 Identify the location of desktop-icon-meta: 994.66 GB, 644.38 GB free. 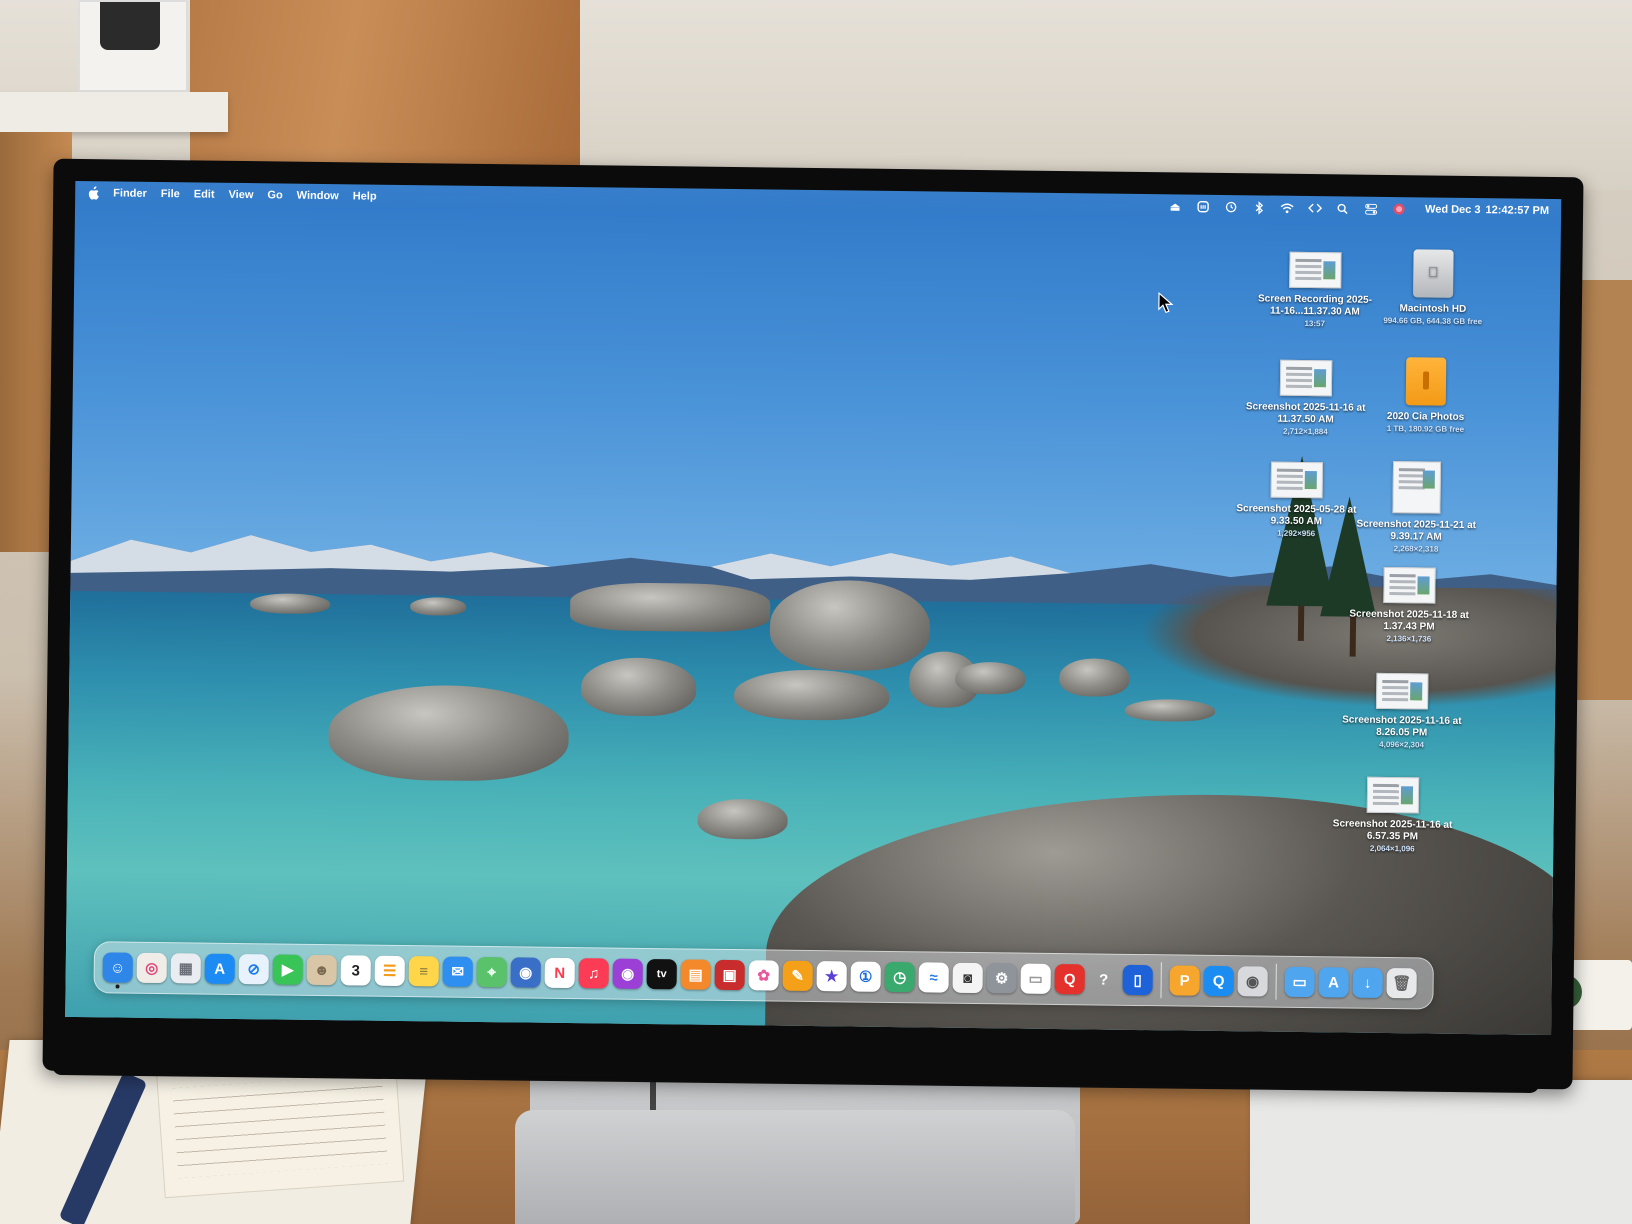
(1433, 321).